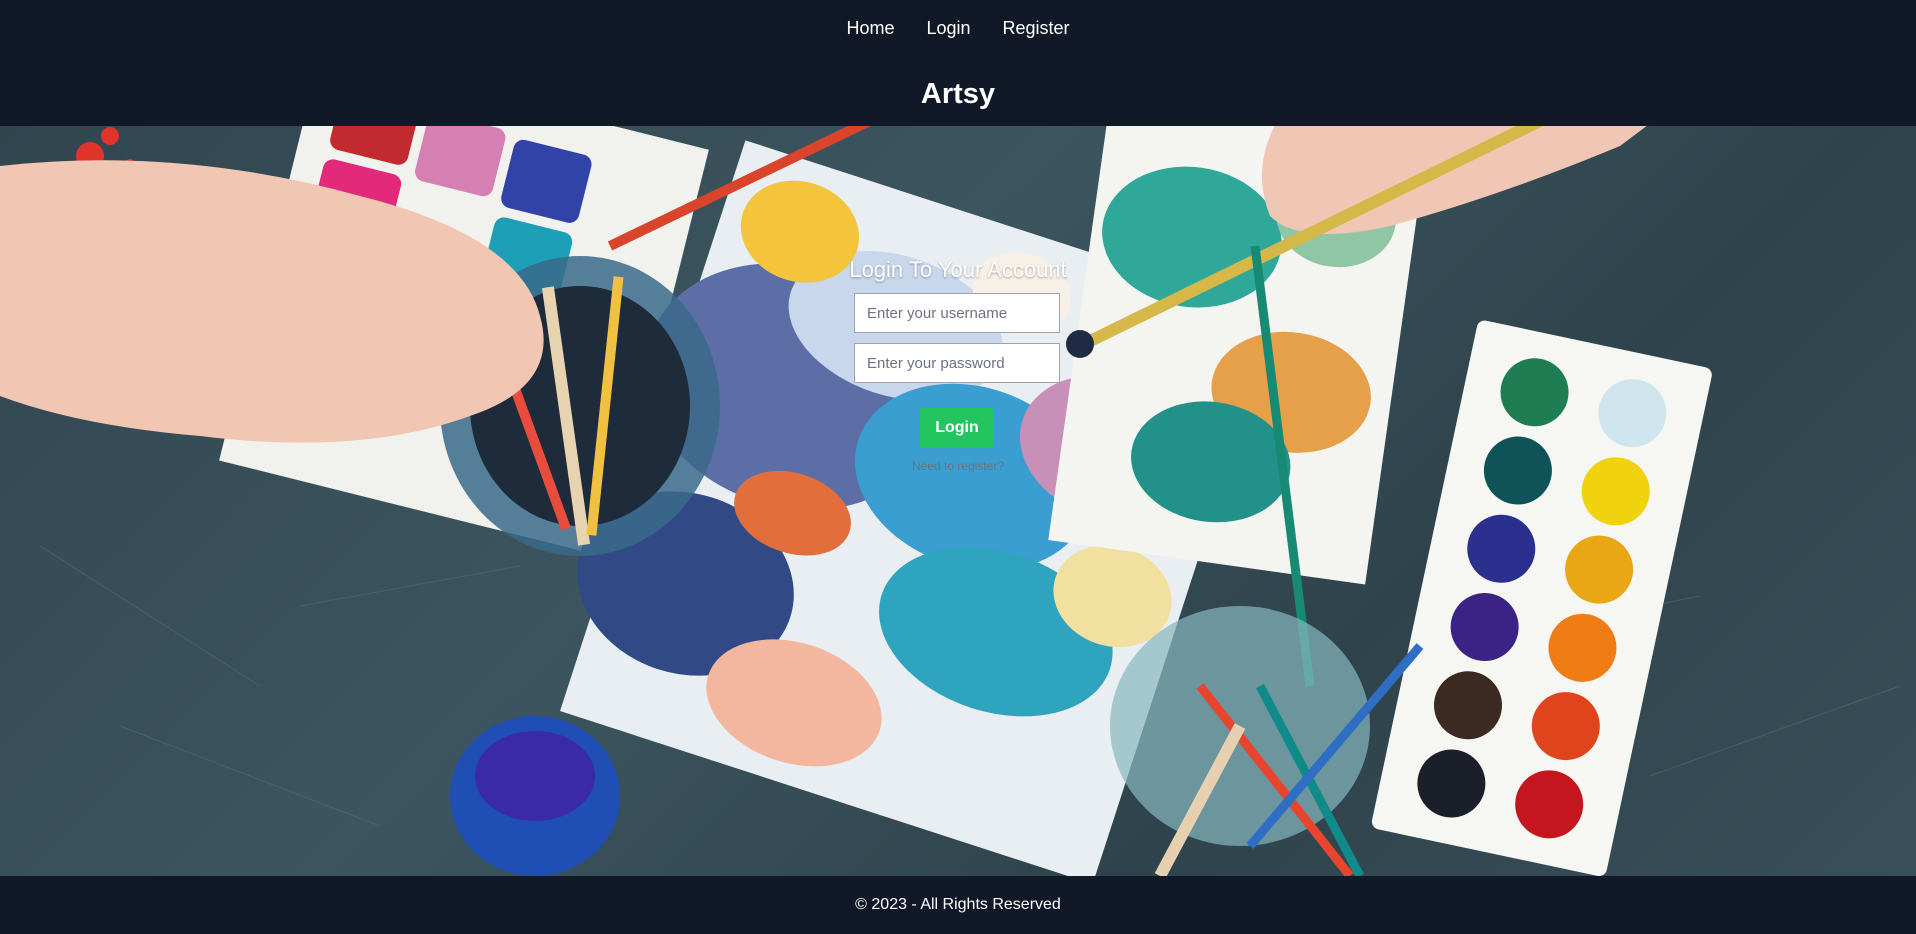  I want to click on site-header: Home Login Register Artsy, so click(958, 63).